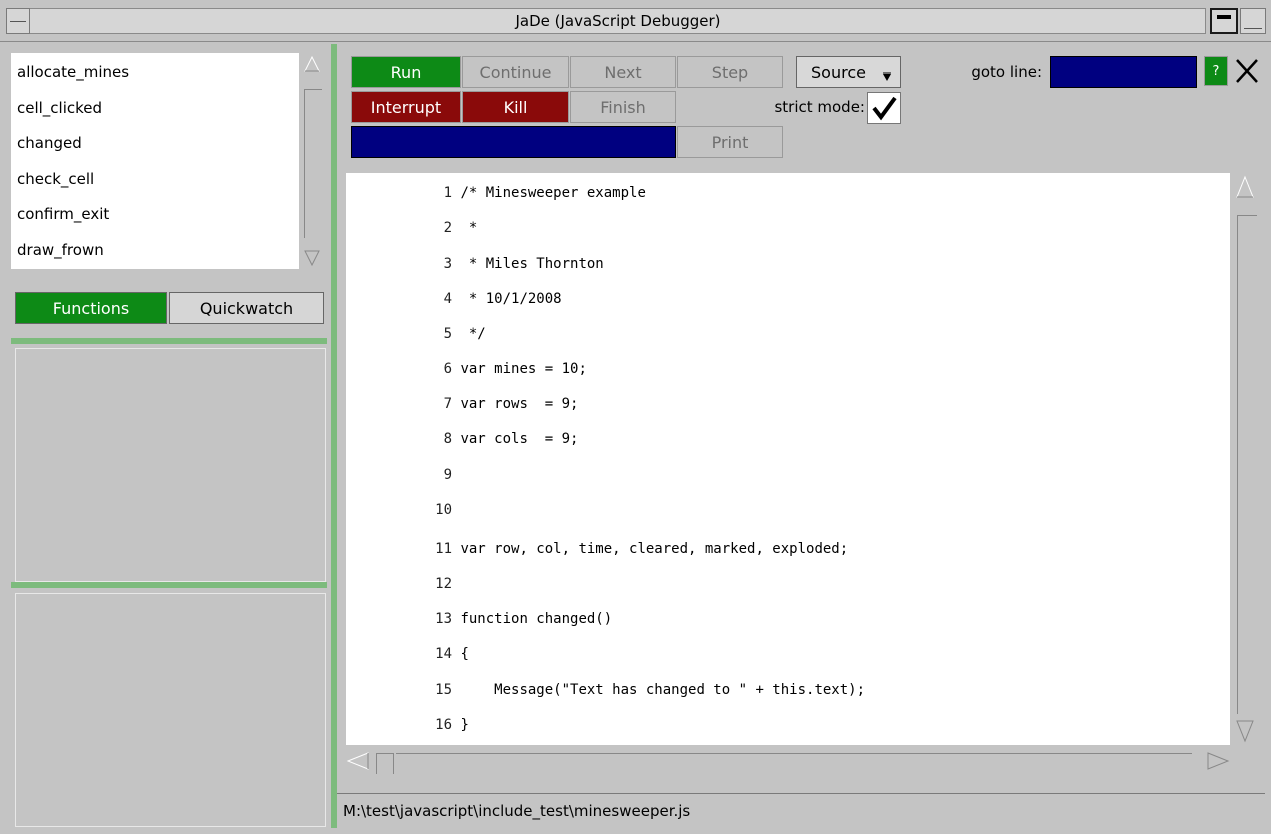 This screenshot has width=1271, height=834. What do you see at coordinates (91, 308) in the screenshot?
I see `tab-functions: Functions` at bounding box center [91, 308].